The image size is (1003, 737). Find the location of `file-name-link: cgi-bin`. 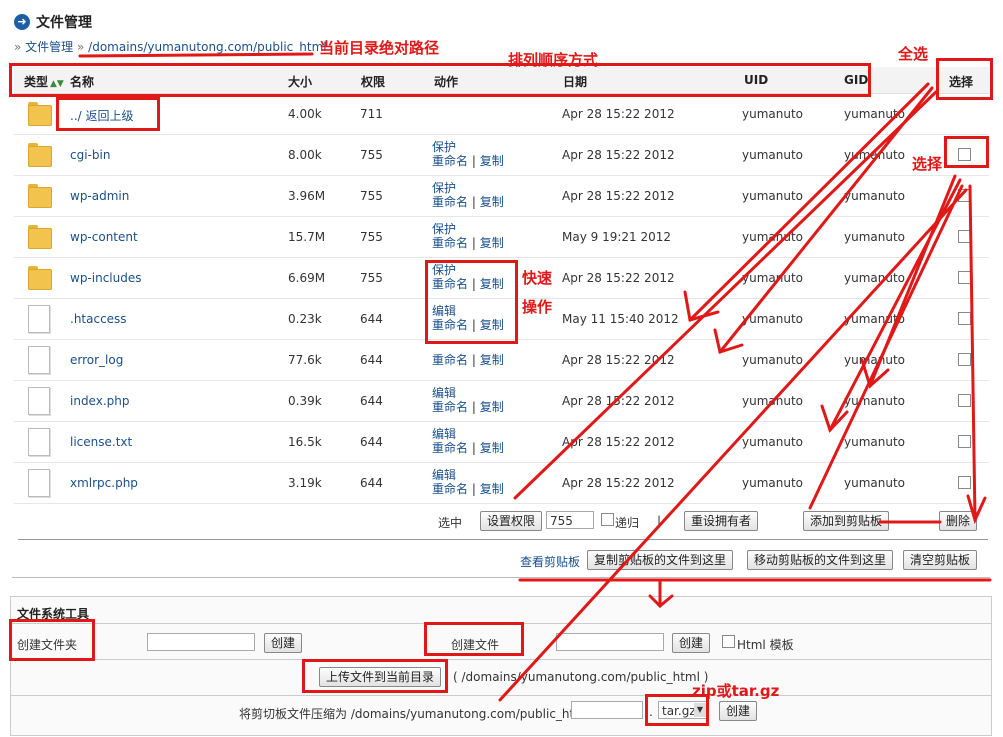

file-name-link: cgi-bin is located at coordinates (90, 155).